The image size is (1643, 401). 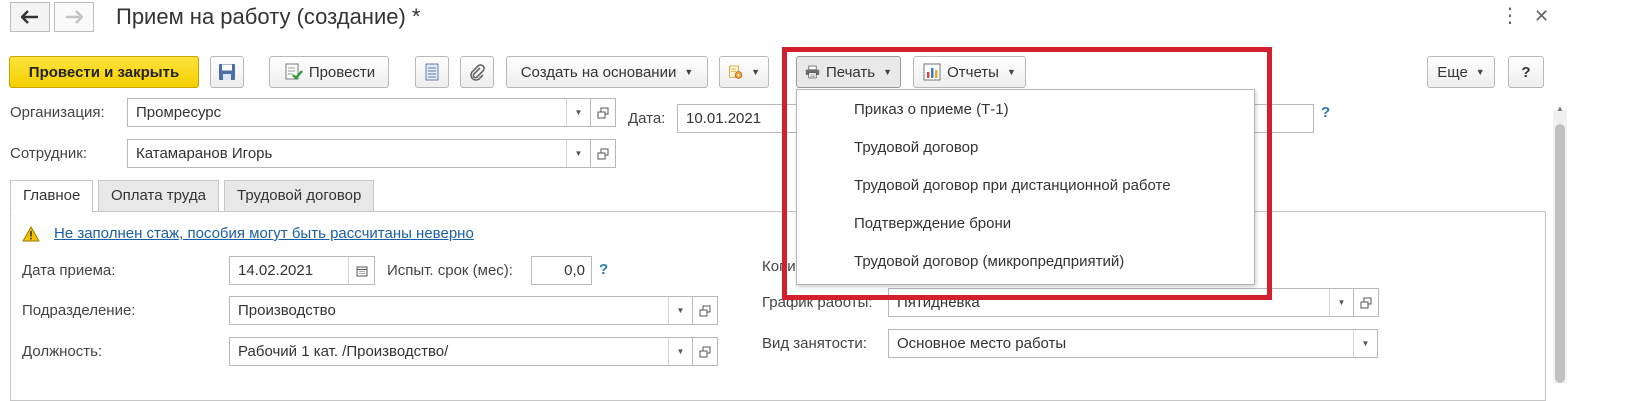 What do you see at coordinates (268, 16) in the screenshot?
I see `page-title: Прием на работу (создание) *` at bounding box center [268, 16].